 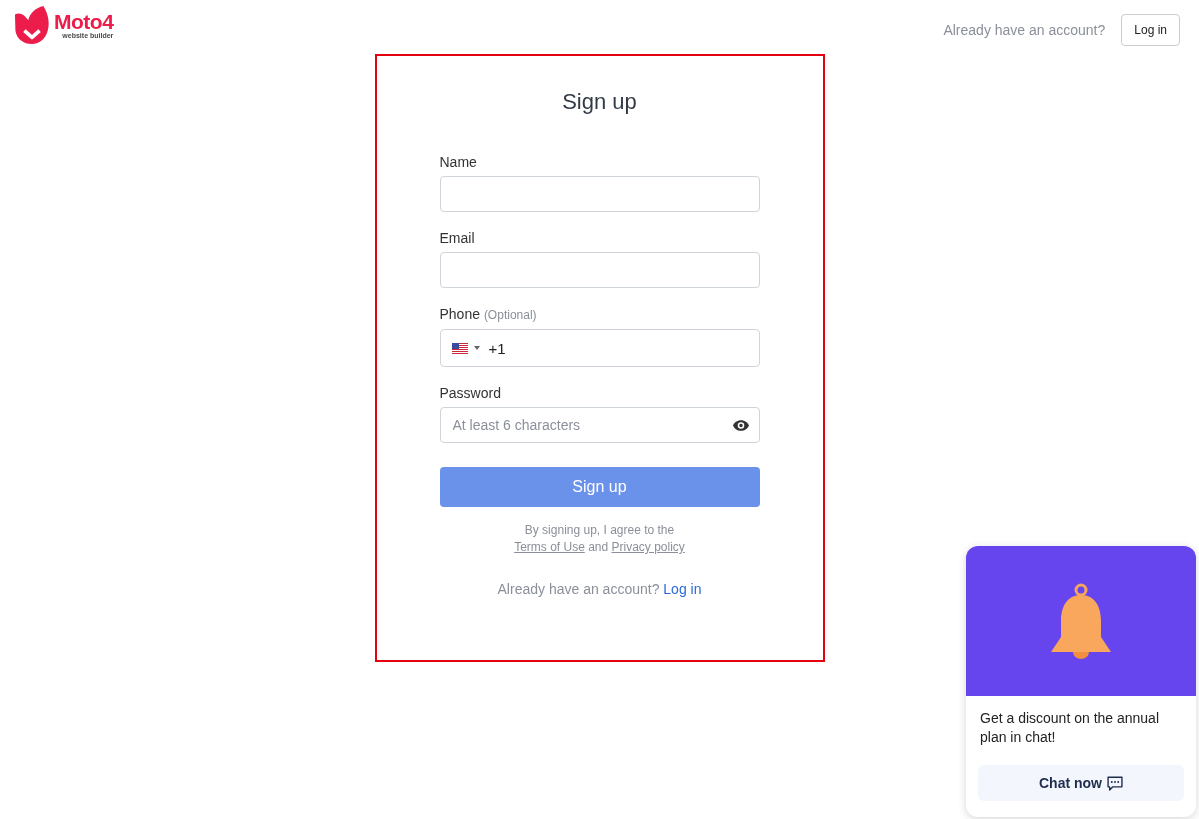 What do you see at coordinates (599, 102) in the screenshot?
I see `form-title: Sign up` at bounding box center [599, 102].